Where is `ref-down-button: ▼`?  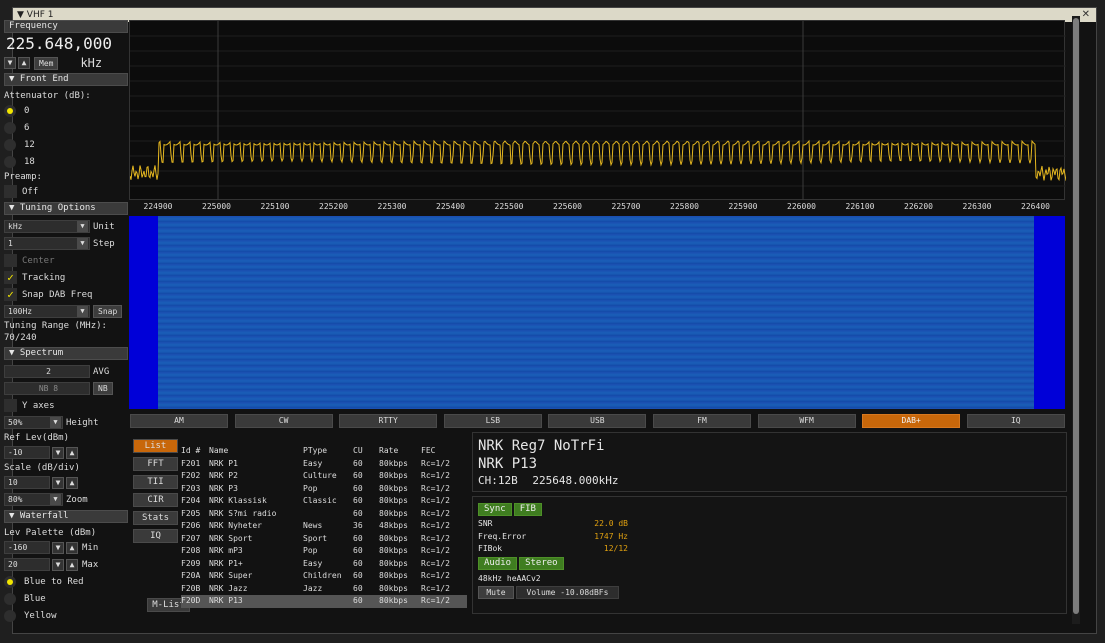
ref-down-button: ▼ is located at coordinates (58, 452).